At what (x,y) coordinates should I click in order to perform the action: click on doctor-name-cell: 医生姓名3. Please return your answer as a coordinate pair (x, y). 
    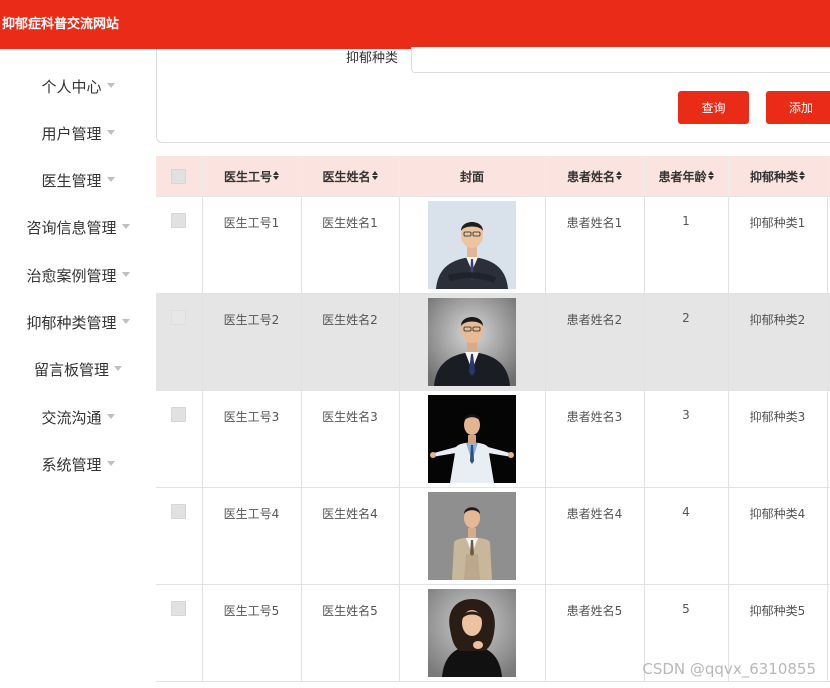
    Looking at the image, I should click on (350, 439).